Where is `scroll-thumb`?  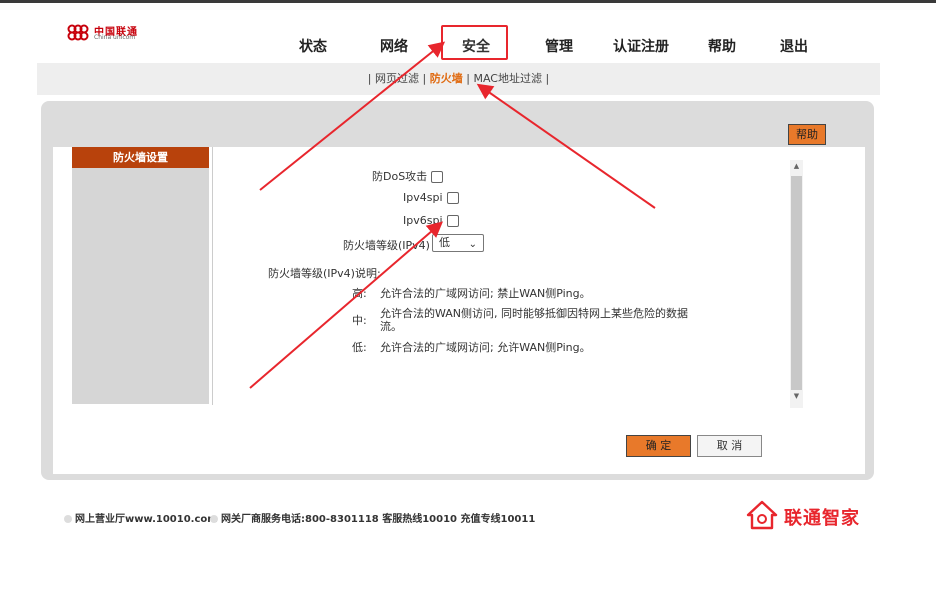 scroll-thumb is located at coordinates (796, 283).